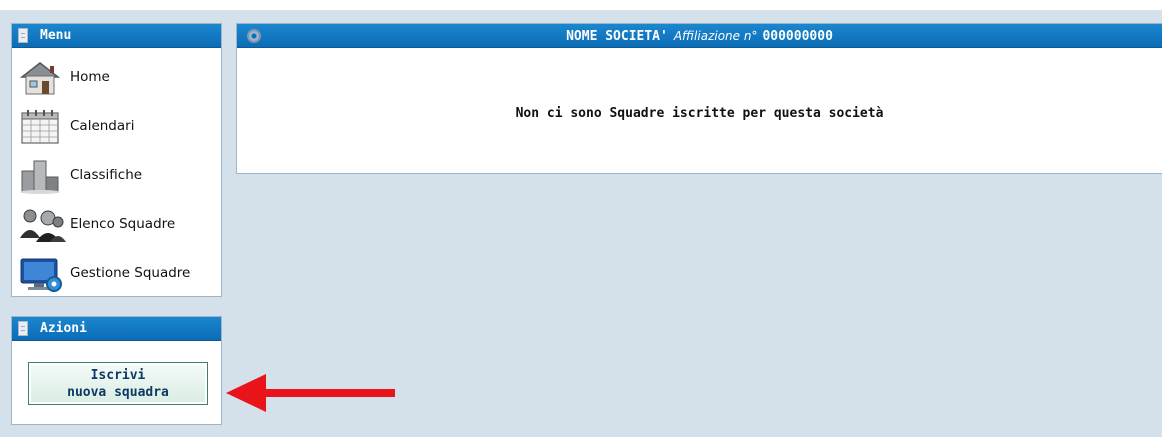 This screenshot has height=437, width=1162. Describe the element at coordinates (63, 328) in the screenshot. I see `actions-title: Azioni` at that location.